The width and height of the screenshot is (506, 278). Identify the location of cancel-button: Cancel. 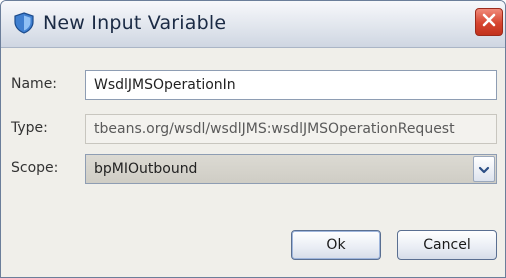
(447, 245).